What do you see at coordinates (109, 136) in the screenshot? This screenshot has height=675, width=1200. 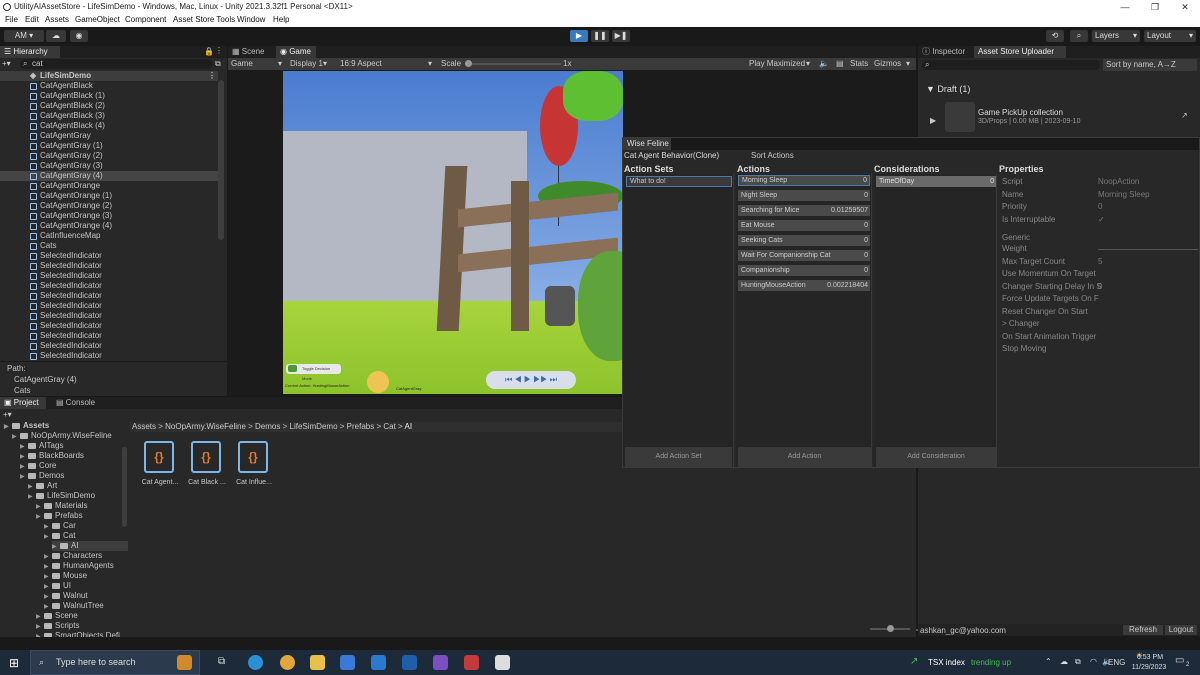 I see `hierarchy-item: CatAgentGray` at bounding box center [109, 136].